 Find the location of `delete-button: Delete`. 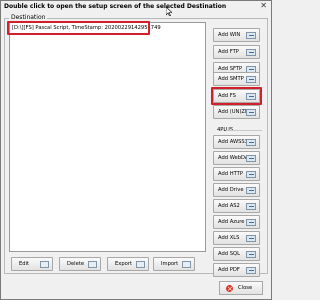

delete-button: Delete is located at coordinates (80, 264).